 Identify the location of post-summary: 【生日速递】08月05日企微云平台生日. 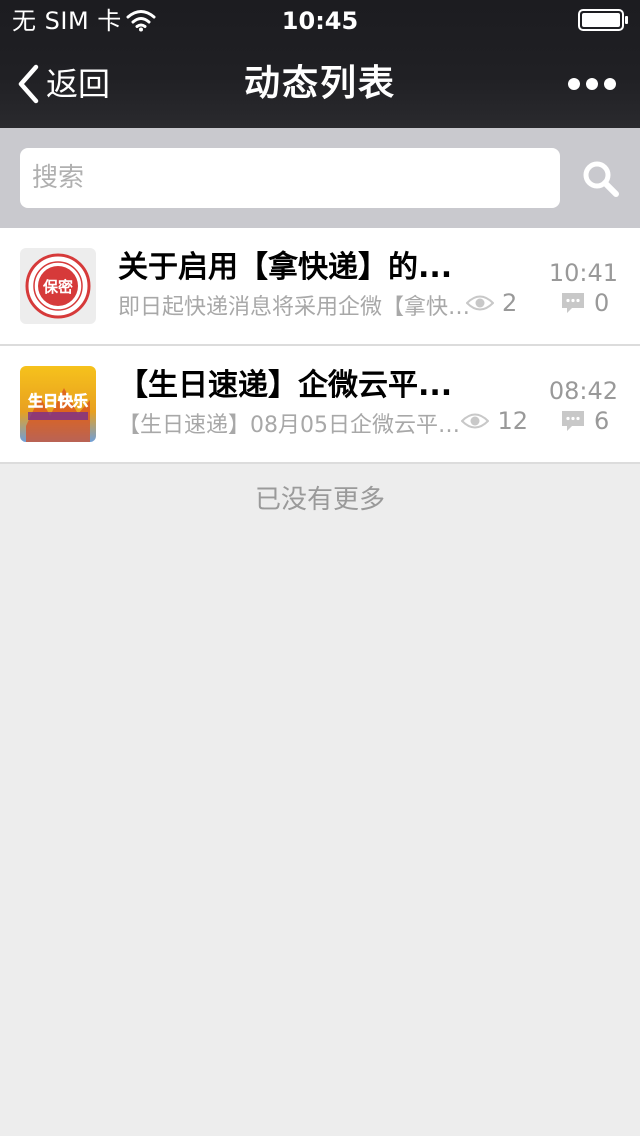
(298, 425).